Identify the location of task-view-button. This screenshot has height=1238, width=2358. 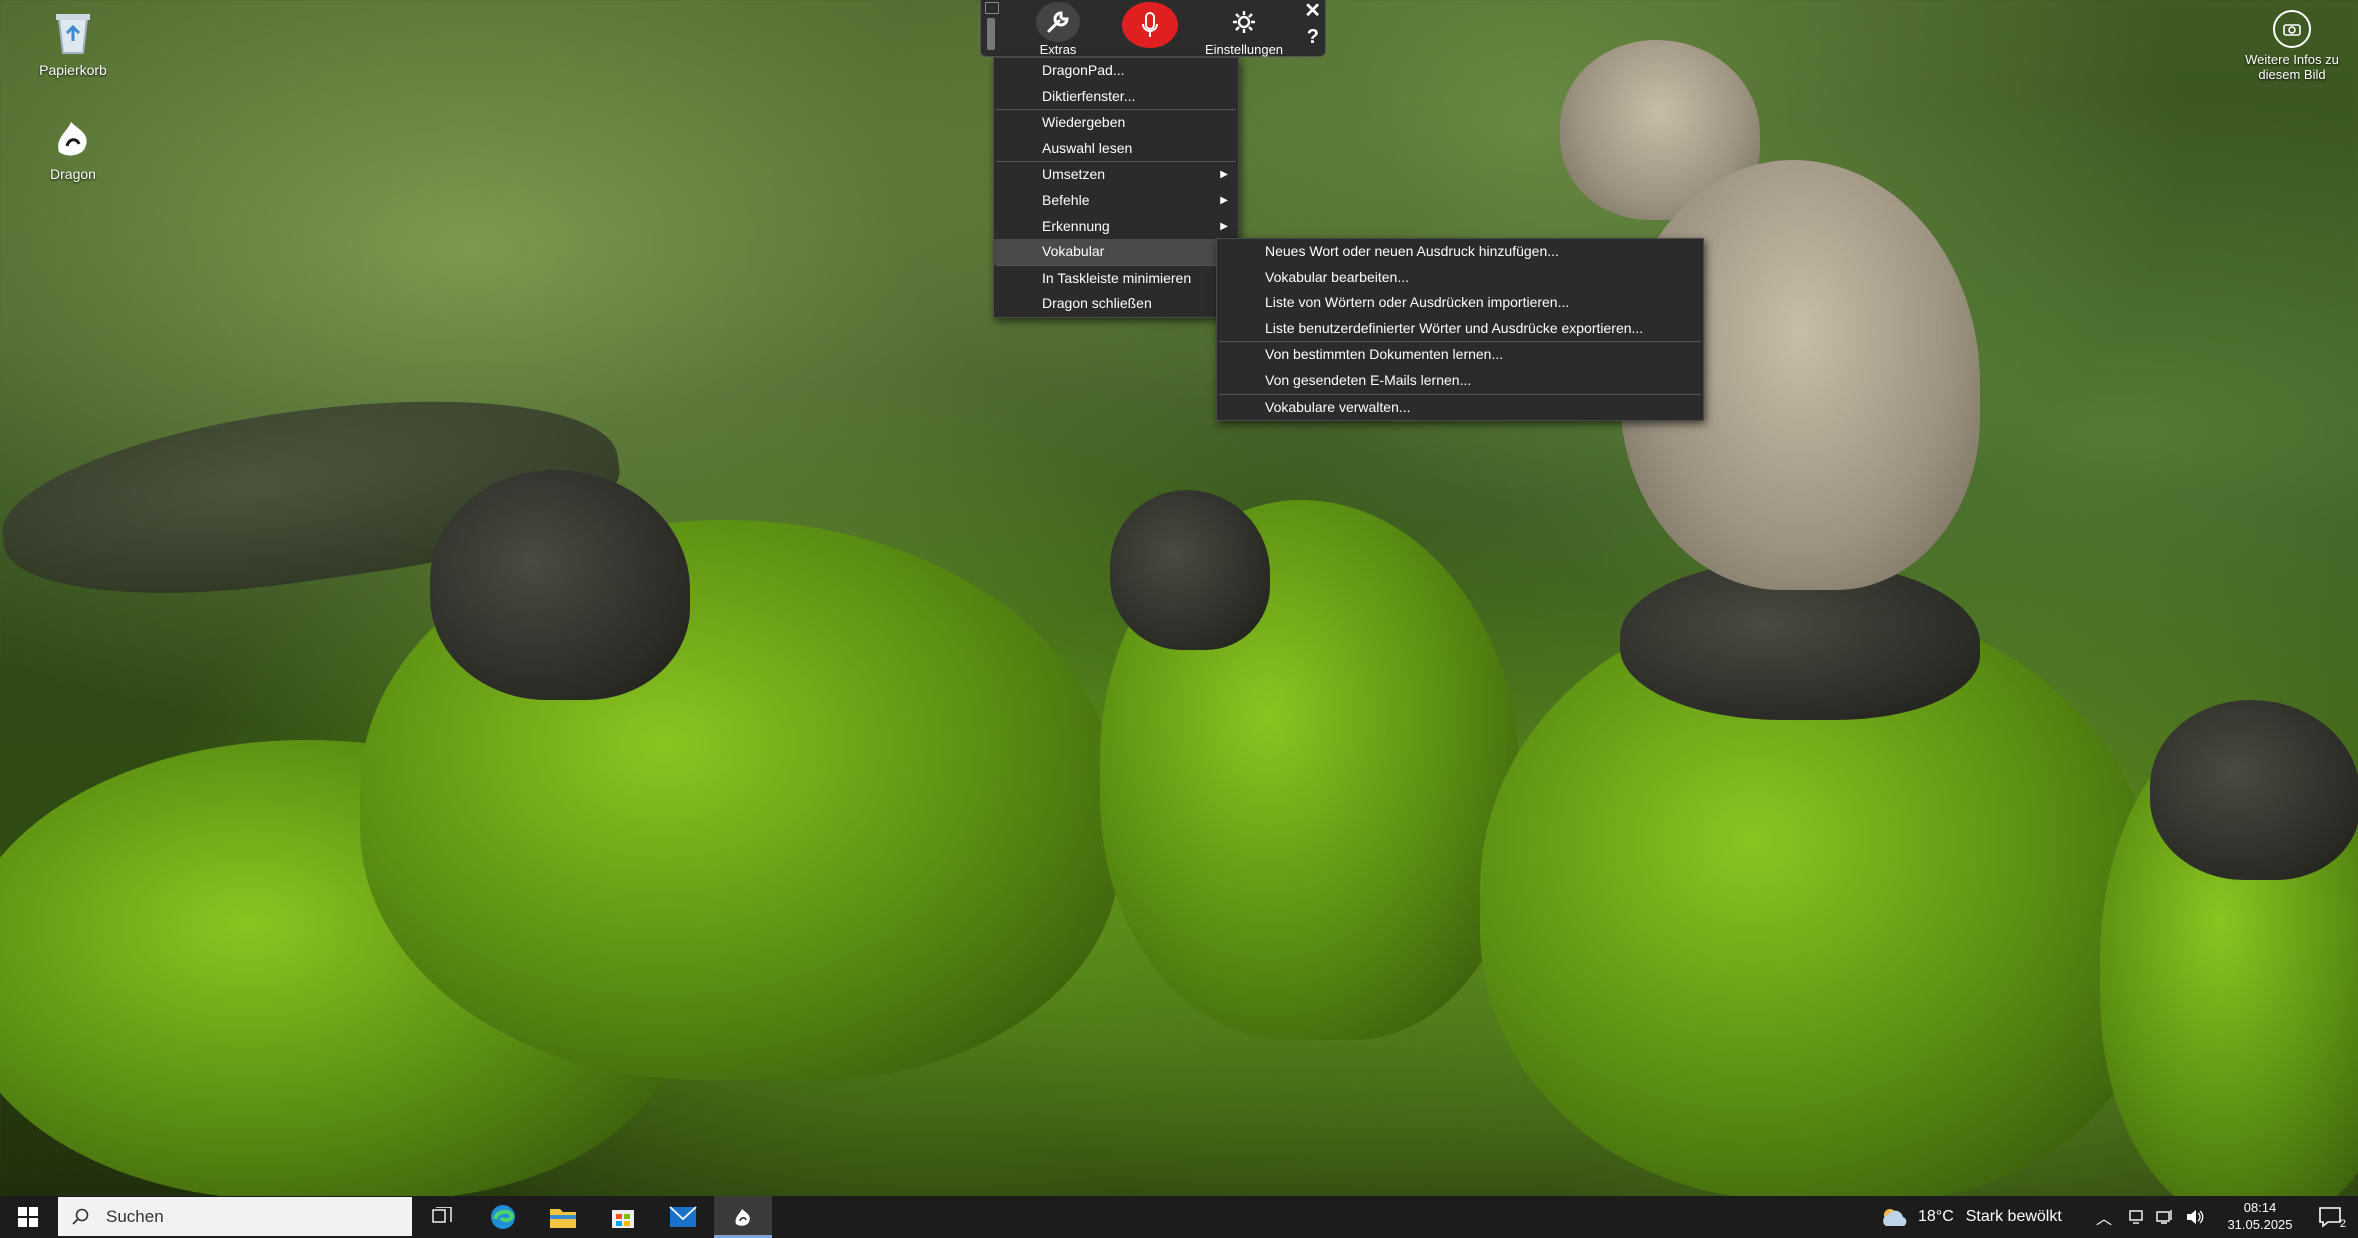
(441, 1217).